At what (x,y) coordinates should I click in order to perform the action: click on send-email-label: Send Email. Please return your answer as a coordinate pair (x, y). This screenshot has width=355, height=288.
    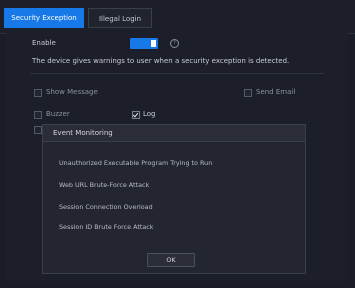
    Looking at the image, I should click on (276, 92).